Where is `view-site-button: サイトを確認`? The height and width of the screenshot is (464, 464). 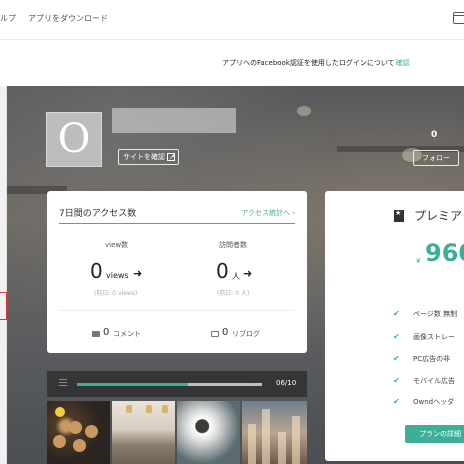
view-site-button: サイトを確認 is located at coordinates (148, 157).